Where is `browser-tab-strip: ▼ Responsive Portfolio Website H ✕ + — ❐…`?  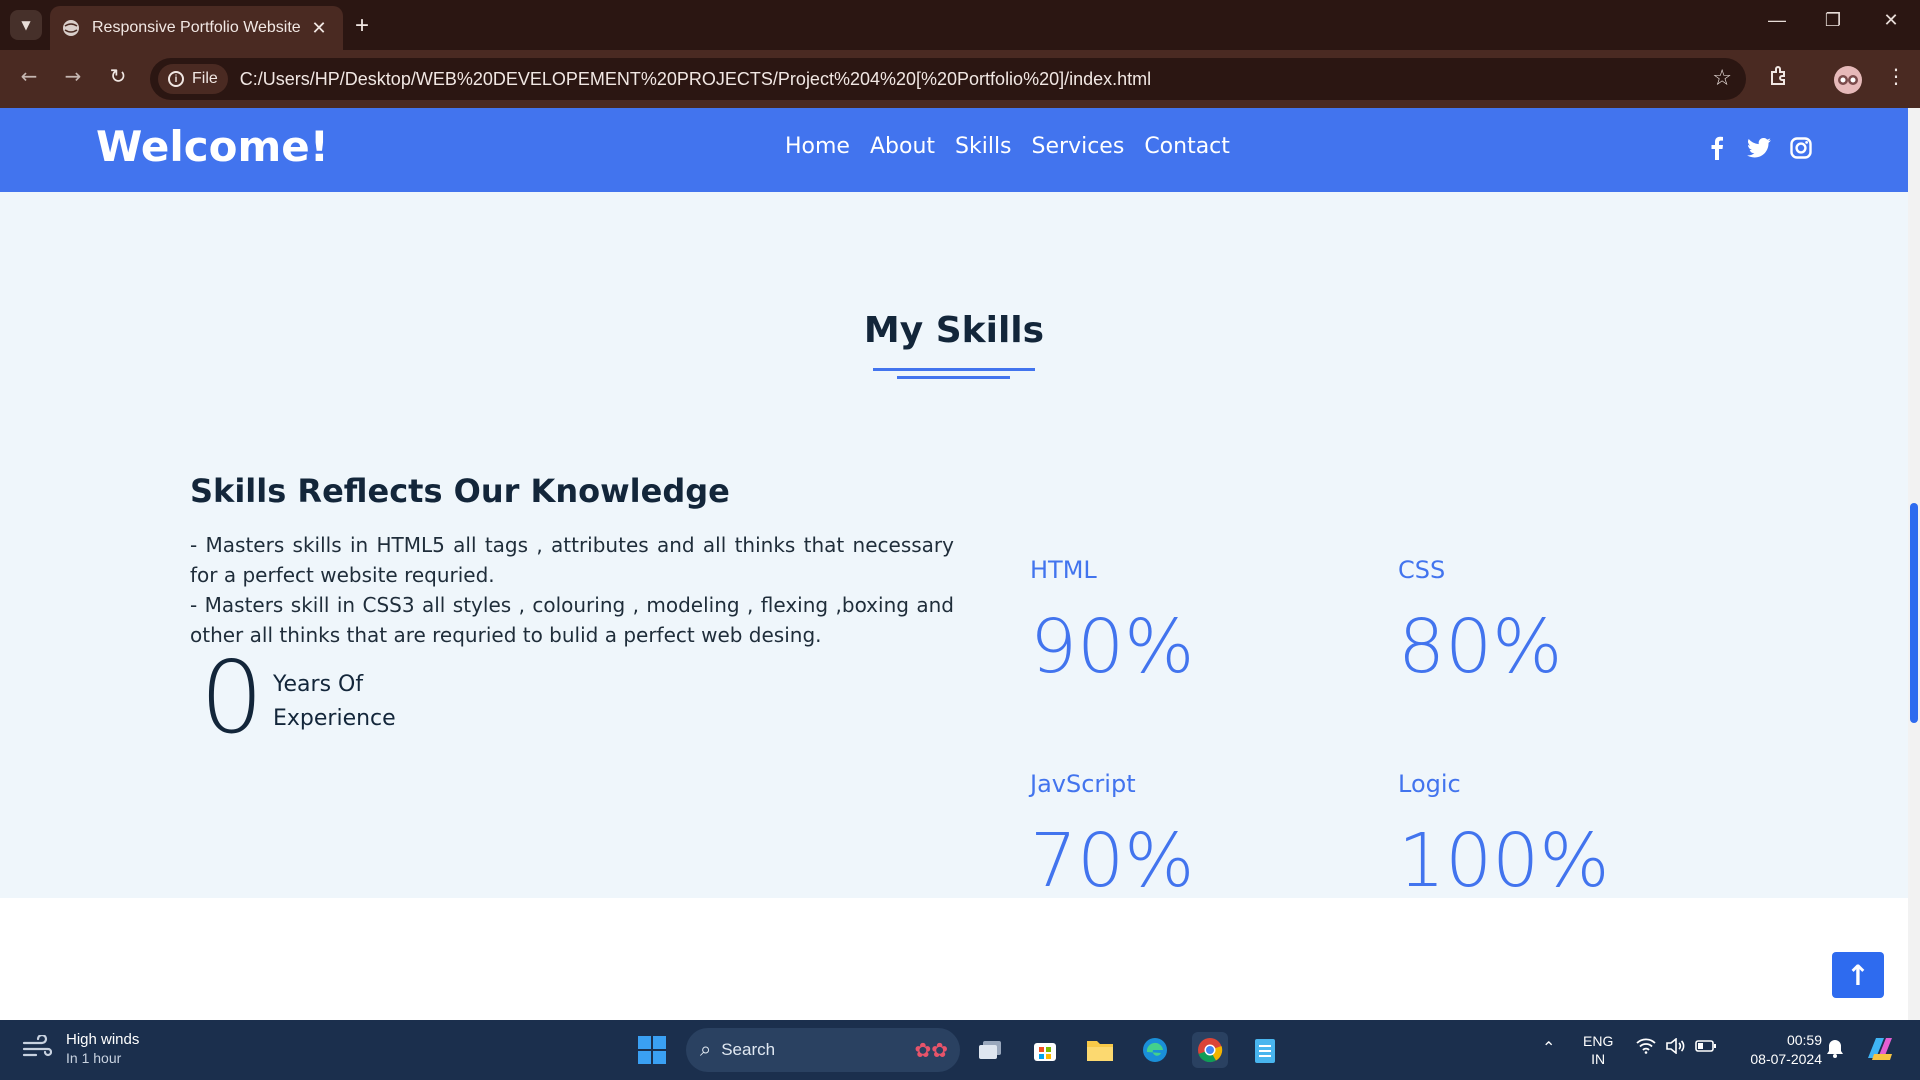 browser-tab-strip: ▼ Responsive Portfolio Website H ✕ + — ❐… is located at coordinates (960, 25).